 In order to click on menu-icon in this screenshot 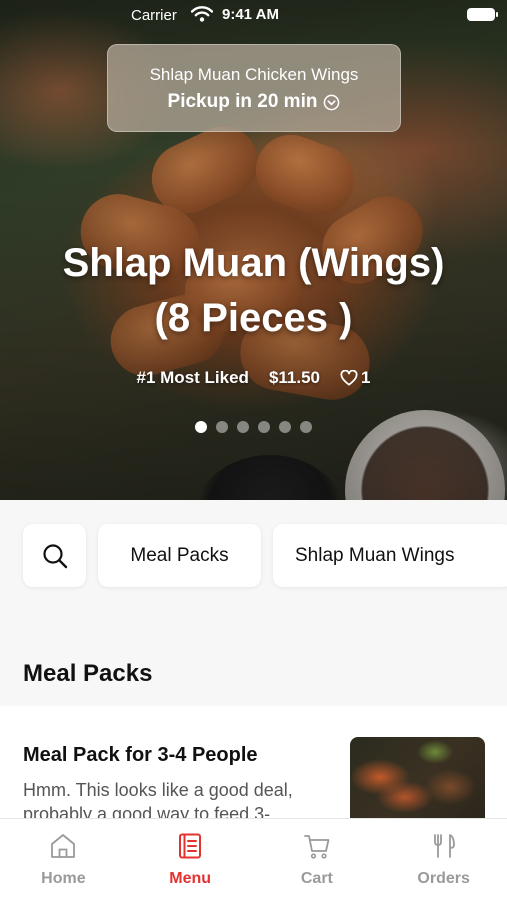, I will do `click(190, 846)`.